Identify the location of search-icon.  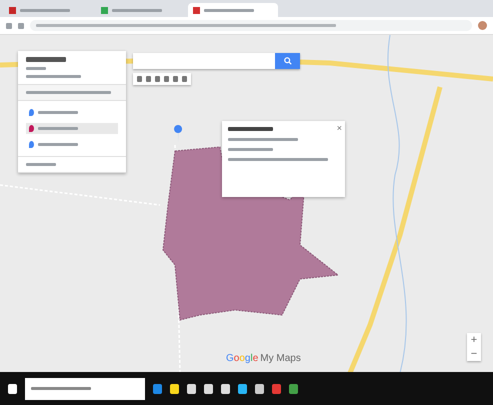
(288, 61).